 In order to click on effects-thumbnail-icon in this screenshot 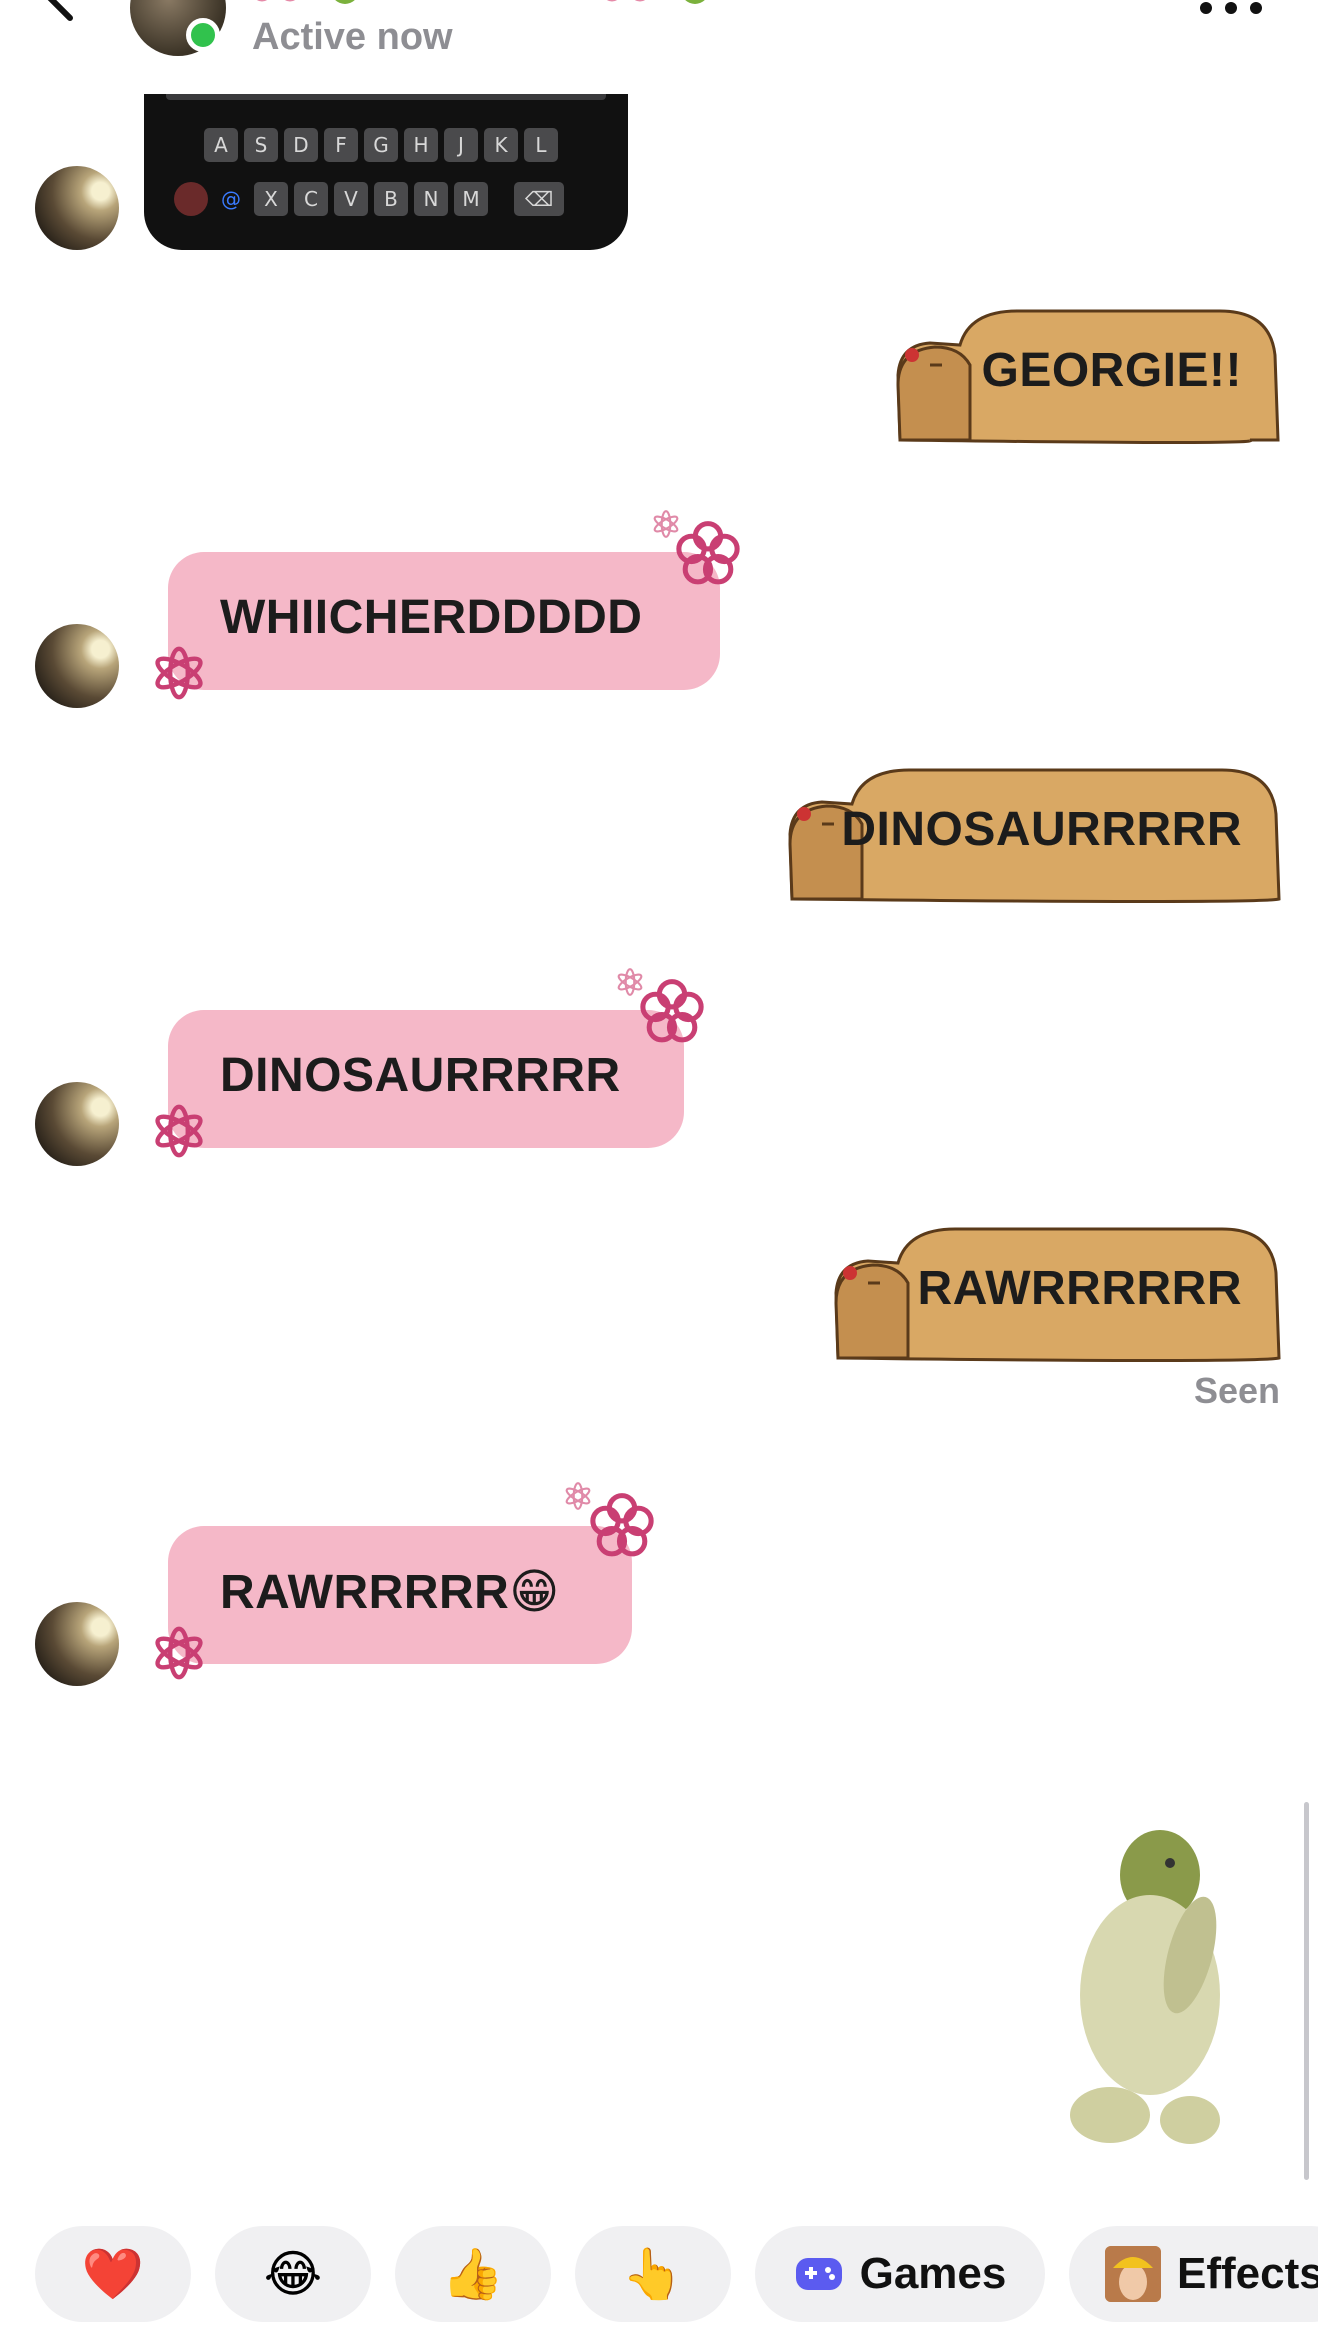, I will do `click(1133, 2274)`.